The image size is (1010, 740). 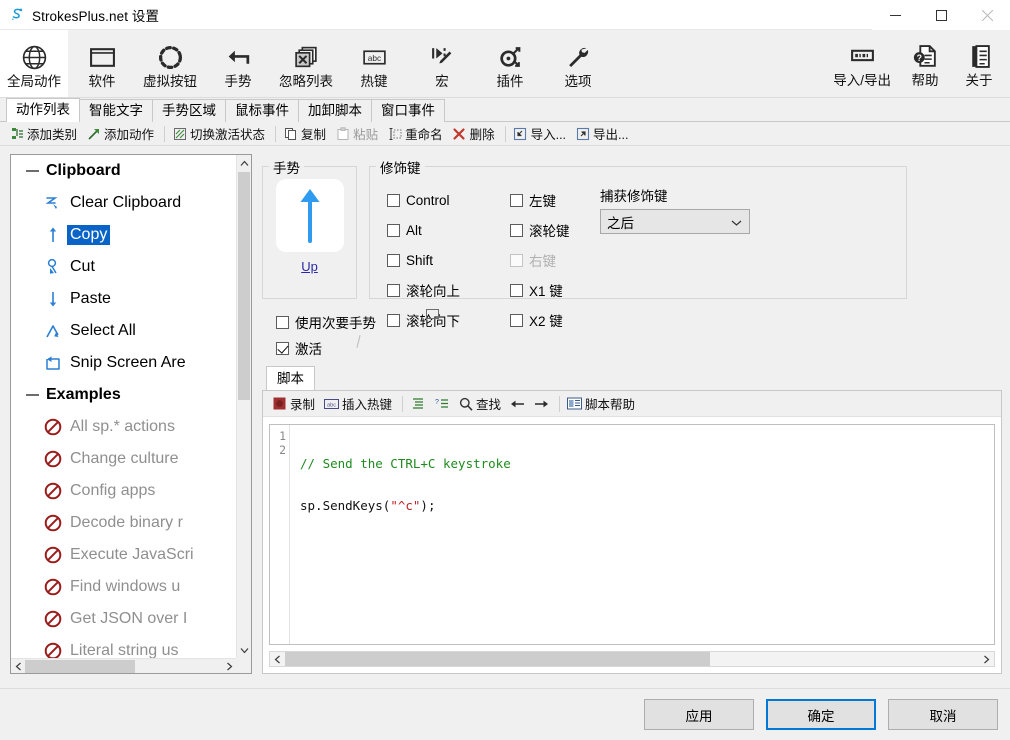 What do you see at coordinates (290, 378) in the screenshot?
I see `tab-script: 脚本` at bounding box center [290, 378].